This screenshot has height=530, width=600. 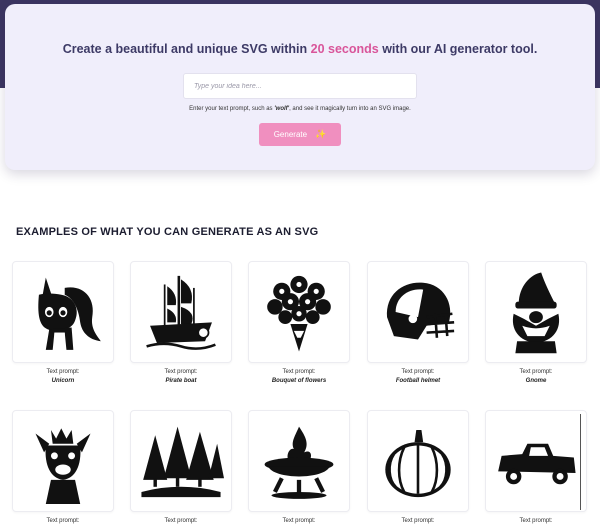 I want to click on example-card-llama, so click(x=63, y=461).